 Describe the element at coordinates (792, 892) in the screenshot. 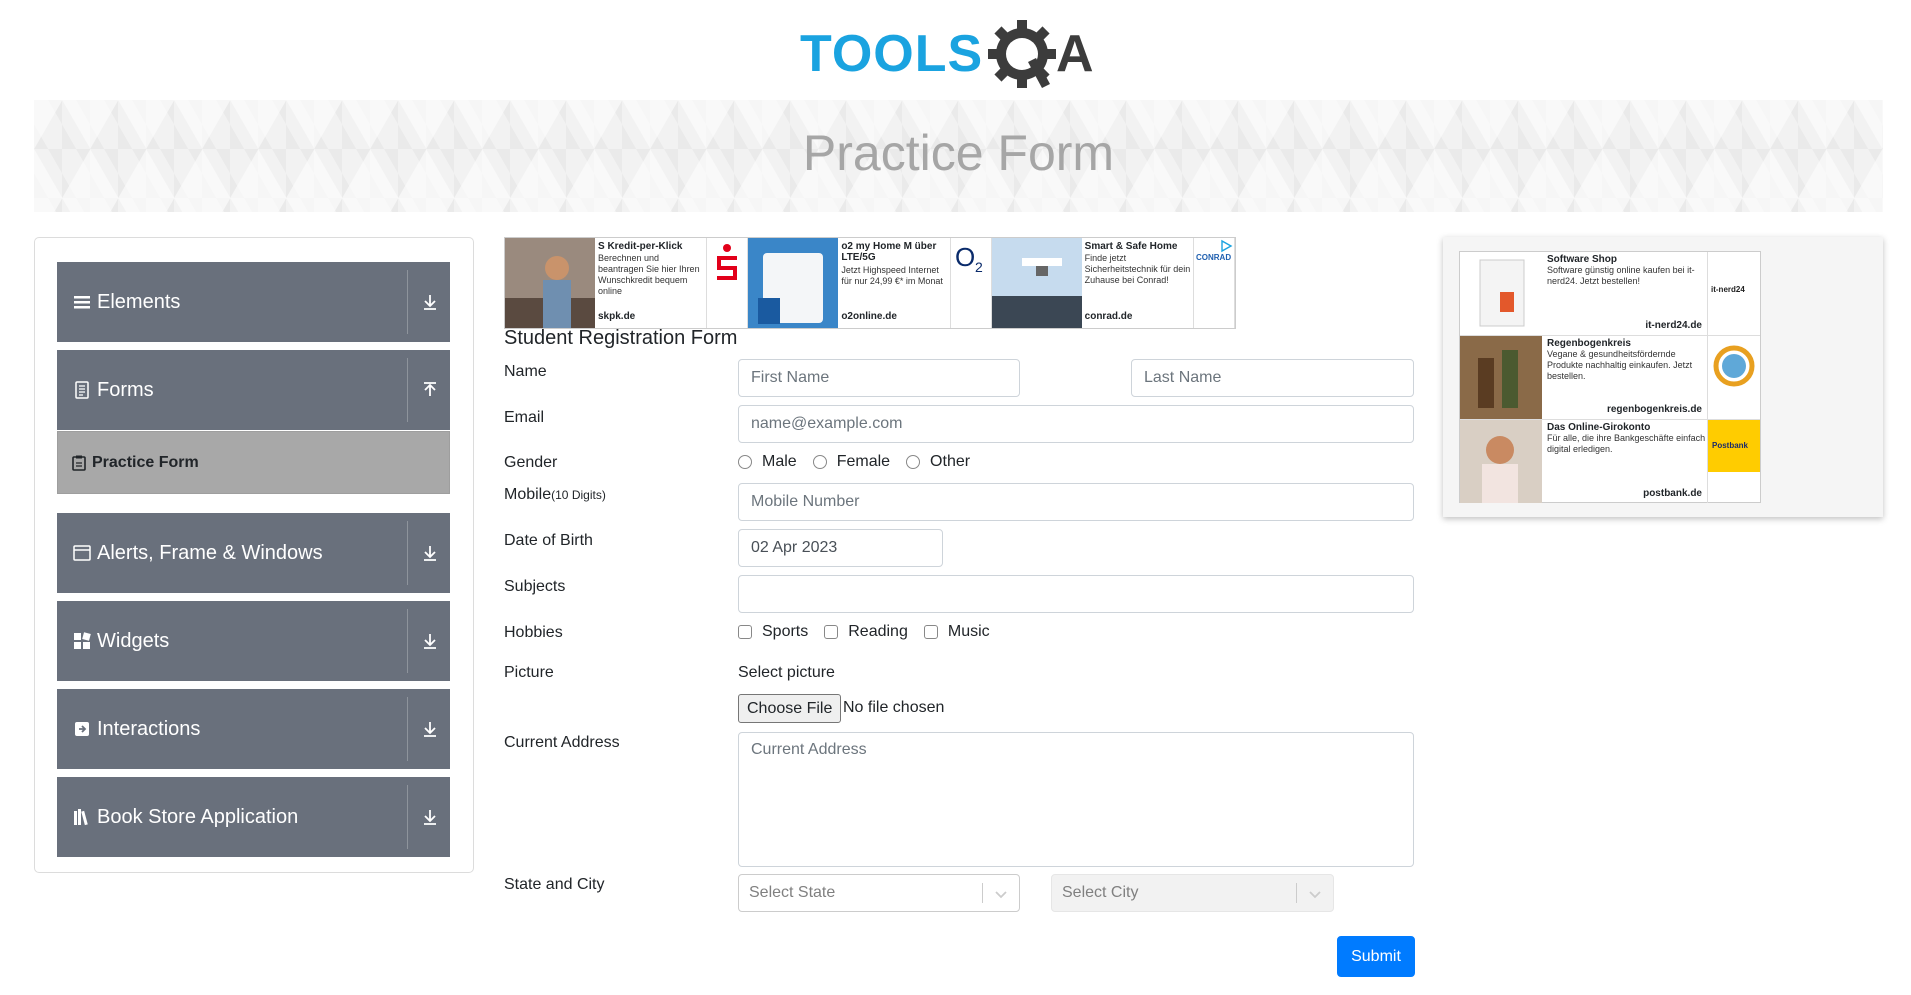

I see `state-select-placeholder: Select State` at that location.